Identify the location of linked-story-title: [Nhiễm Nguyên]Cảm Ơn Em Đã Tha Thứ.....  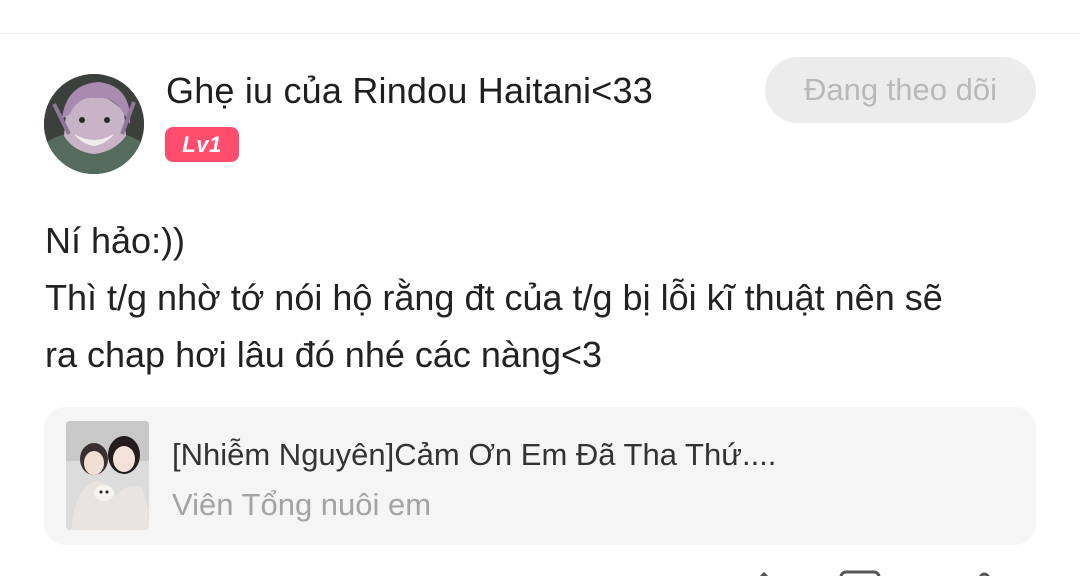
(474, 454).